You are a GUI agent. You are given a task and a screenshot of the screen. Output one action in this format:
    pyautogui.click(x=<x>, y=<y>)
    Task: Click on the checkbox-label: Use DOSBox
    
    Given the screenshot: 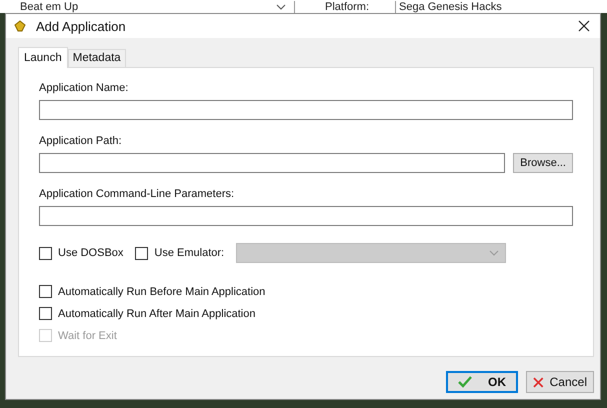 What is the action you would take?
    pyautogui.click(x=91, y=253)
    